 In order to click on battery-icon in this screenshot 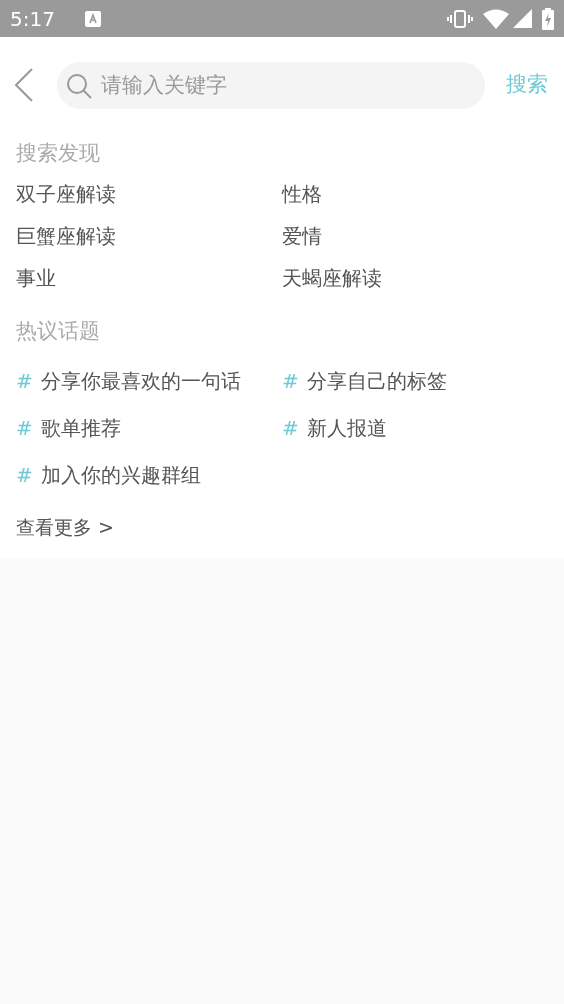, I will do `click(548, 18)`.